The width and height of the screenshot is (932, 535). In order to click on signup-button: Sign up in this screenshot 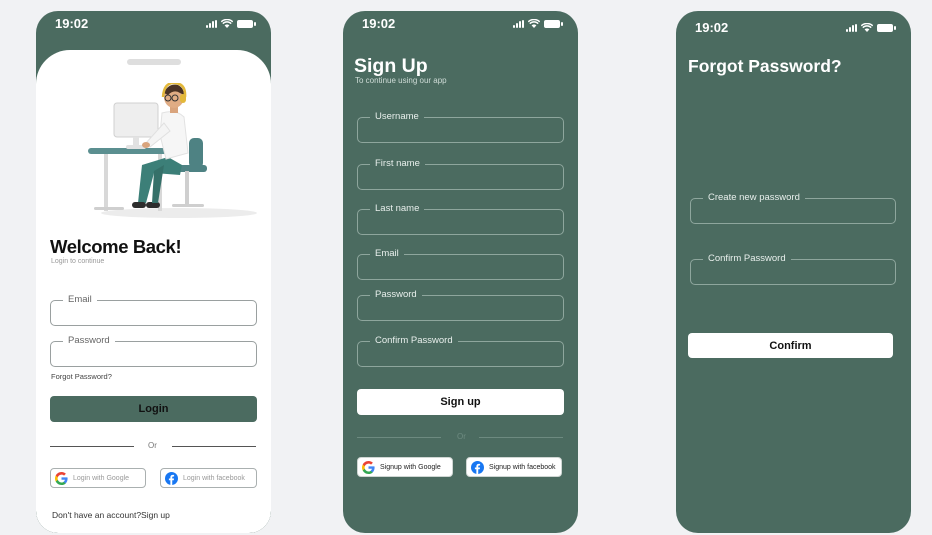, I will do `click(460, 402)`.